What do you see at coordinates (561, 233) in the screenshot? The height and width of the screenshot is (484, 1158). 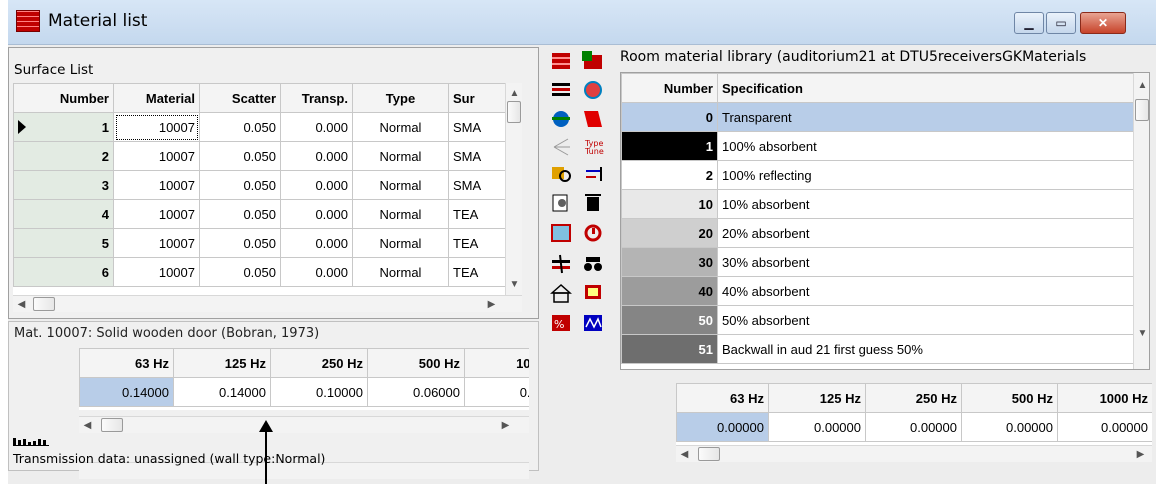 I see `wall-icon` at bounding box center [561, 233].